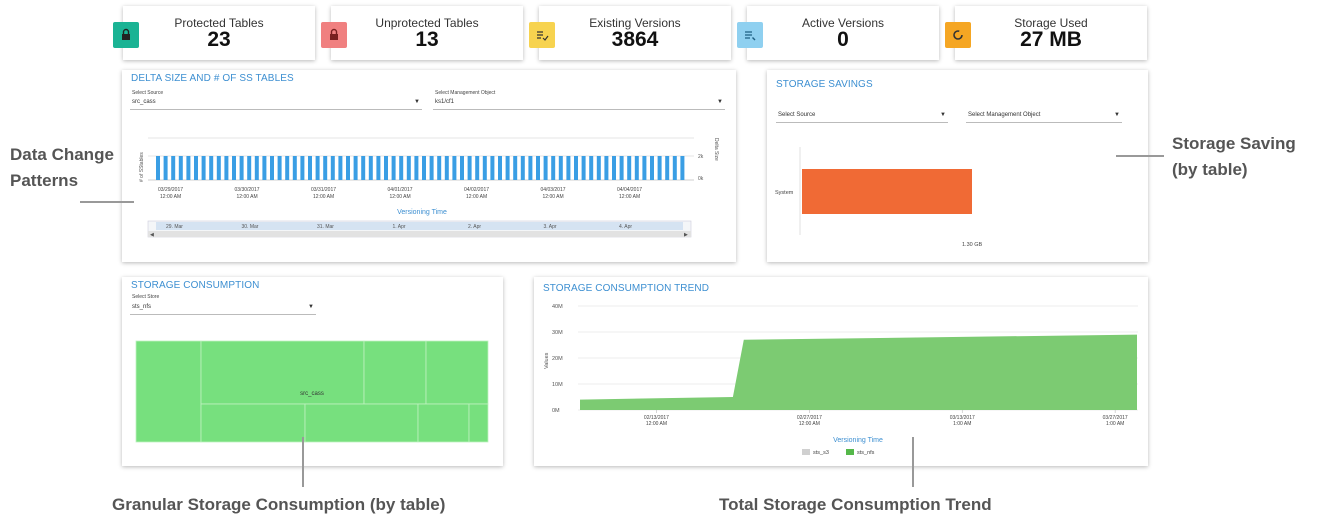  What do you see at coordinates (855, 504) in the screenshot?
I see `annotation-total-trend: Total Storage Consumption Trend` at bounding box center [855, 504].